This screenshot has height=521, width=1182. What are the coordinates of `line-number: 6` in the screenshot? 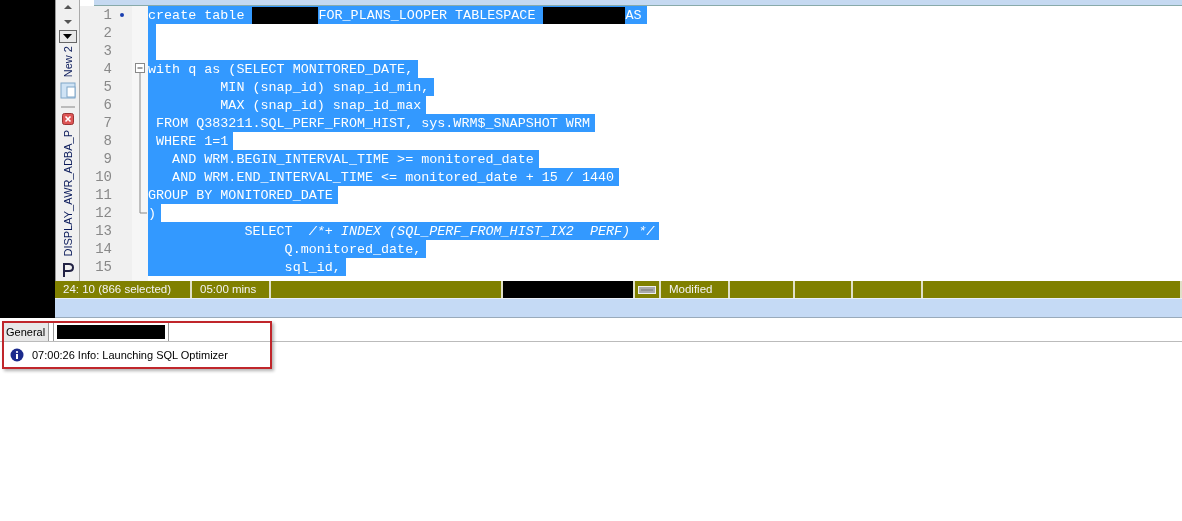 It's located at (107, 105).